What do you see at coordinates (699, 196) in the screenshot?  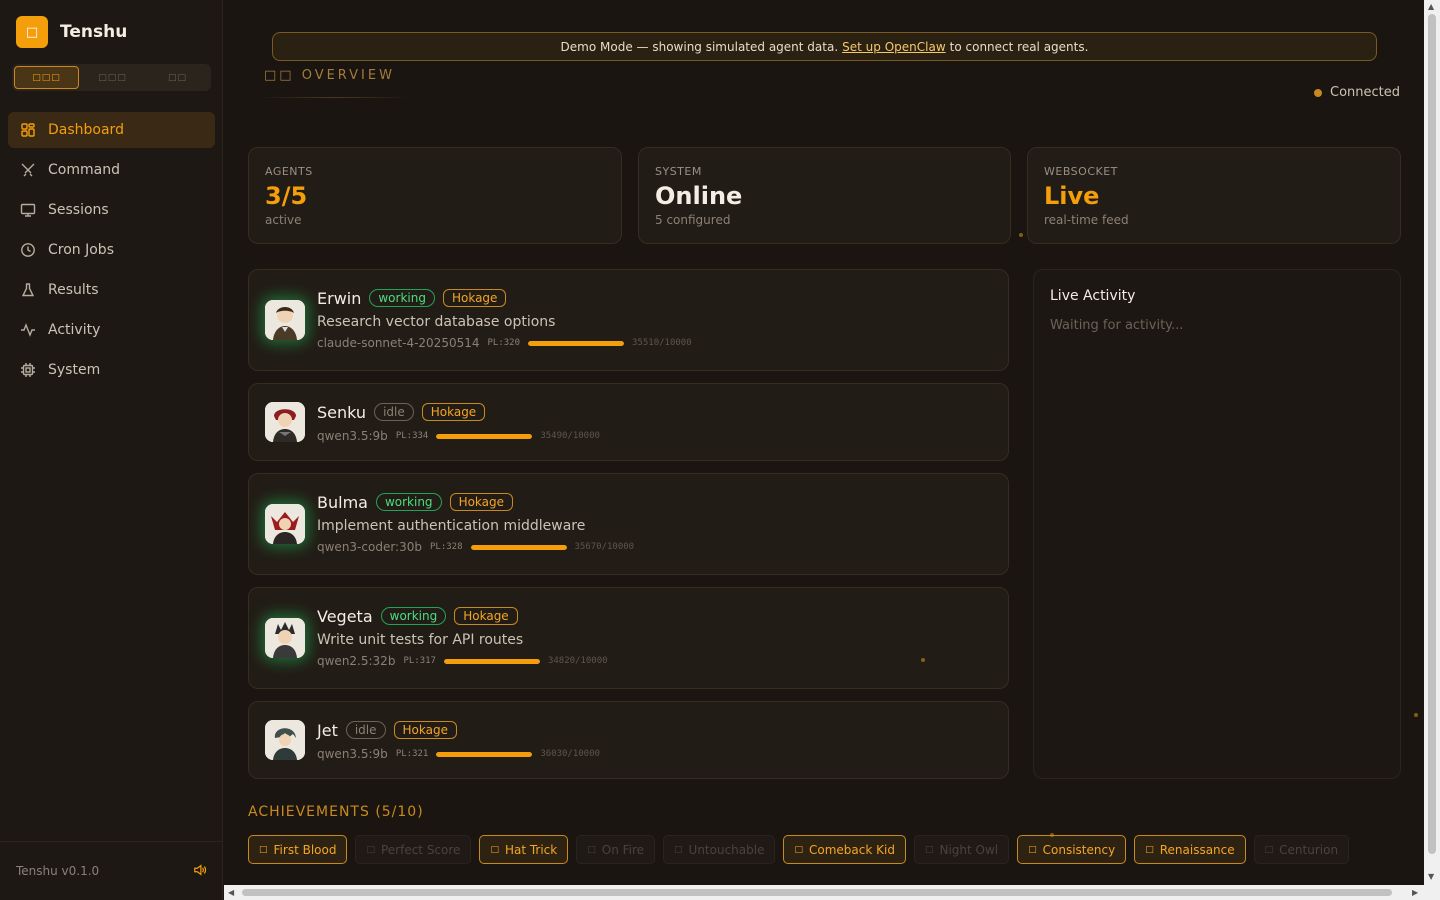 I see `stat-value: Online` at bounding box center [699, 196].